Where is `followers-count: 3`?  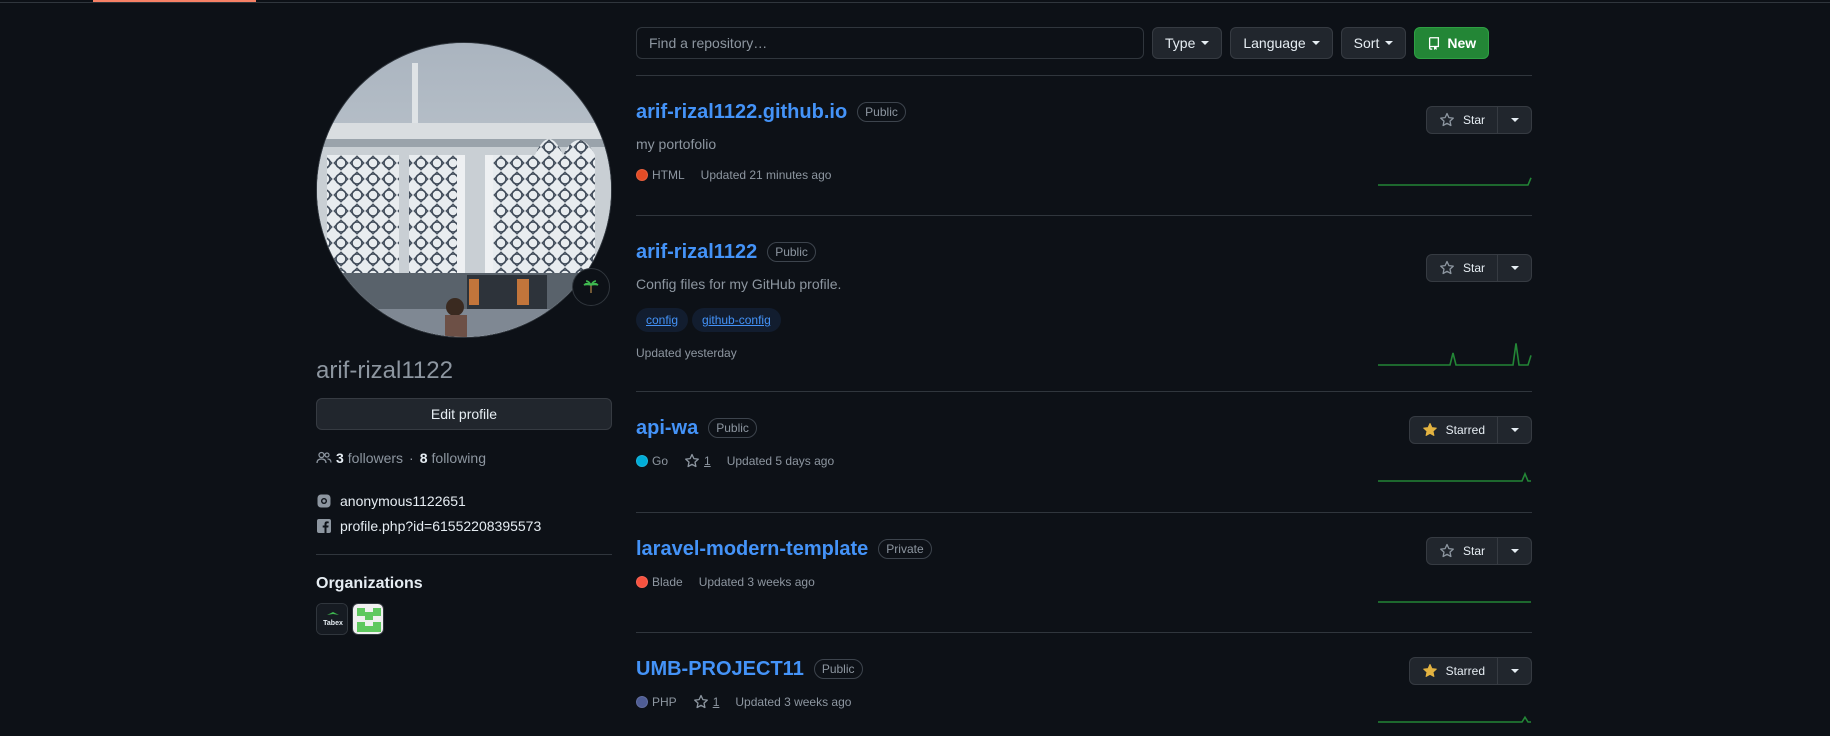 followers-count: 3 is located at coordinates (340, 458).